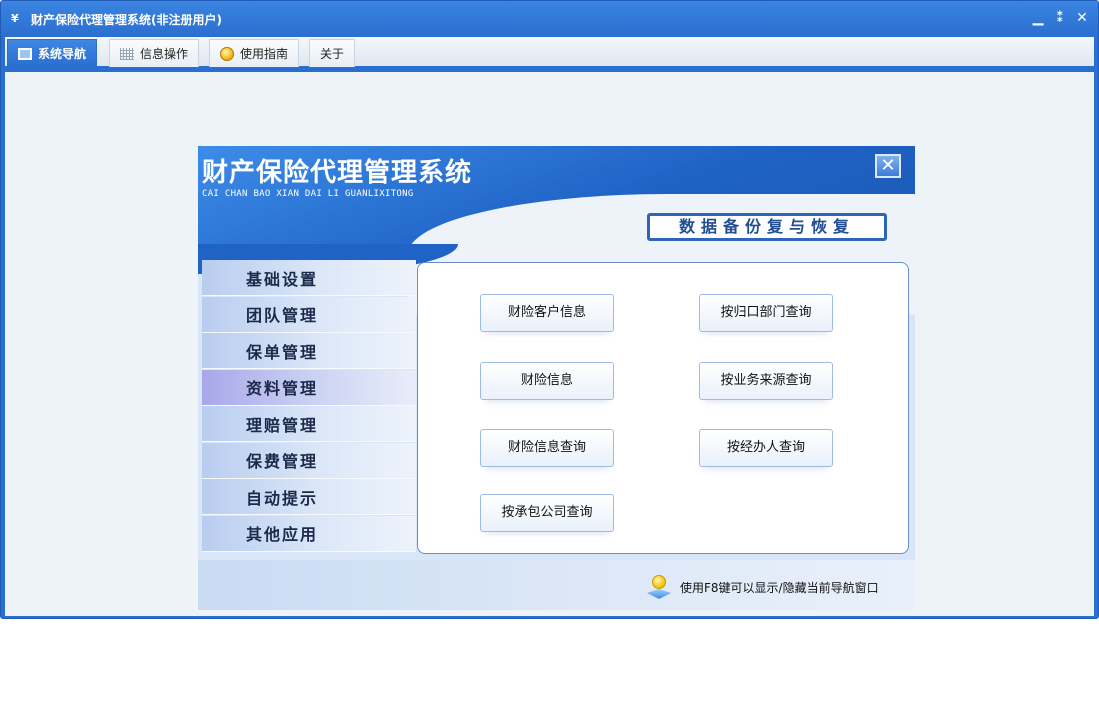 The width and height of the screenshot is (1099, 723). Describe the element at coordinates (547, 381) in the screenshot. I see `property-info-button: 财险信息` at that location.